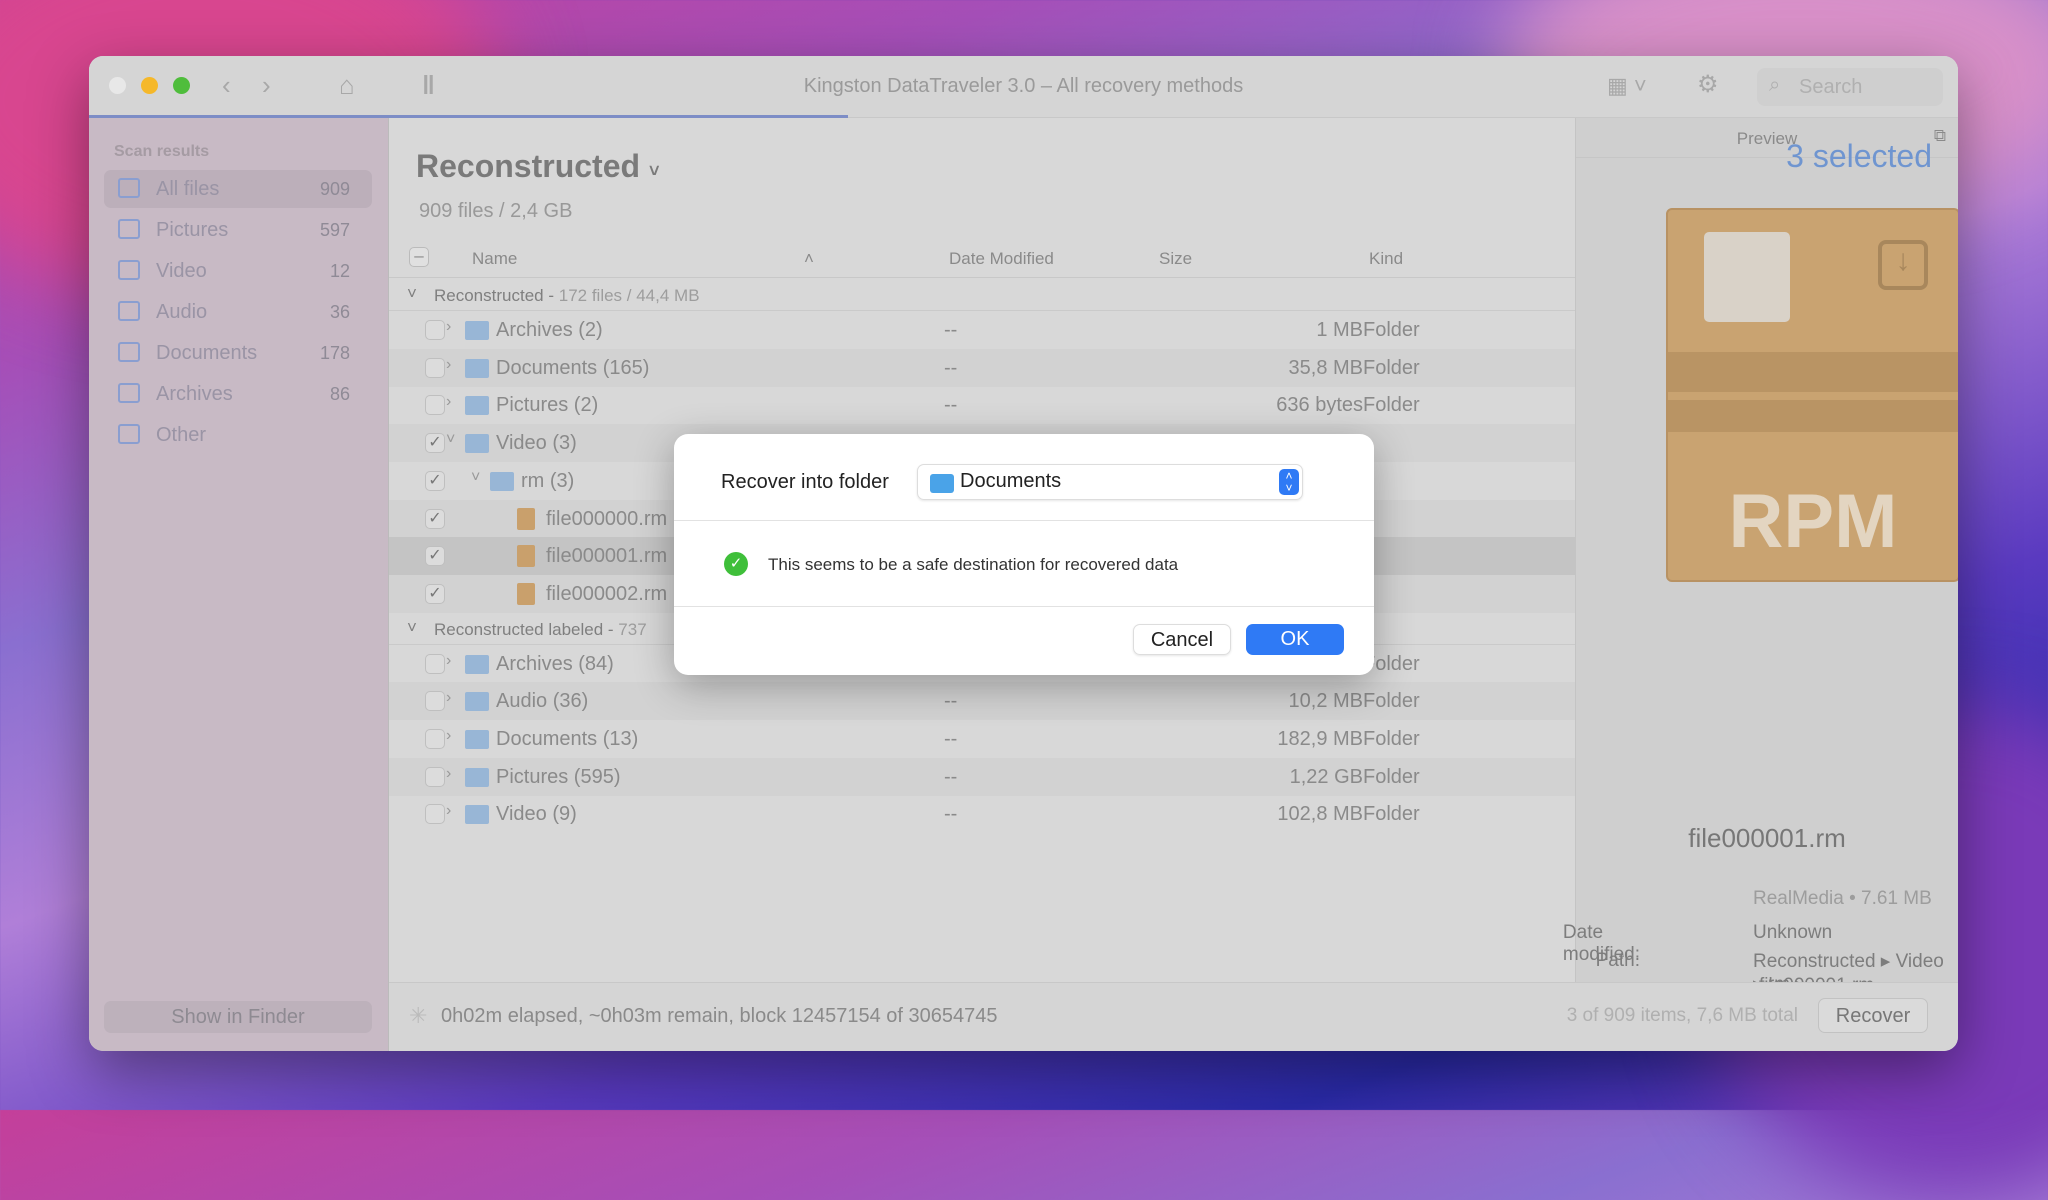 This screenshot has height=1200, width=2048. What do you see at coordinates (607, 518) in the screenshot?
I see `row-name: file000000.rm` at bounding box center [607, 518].